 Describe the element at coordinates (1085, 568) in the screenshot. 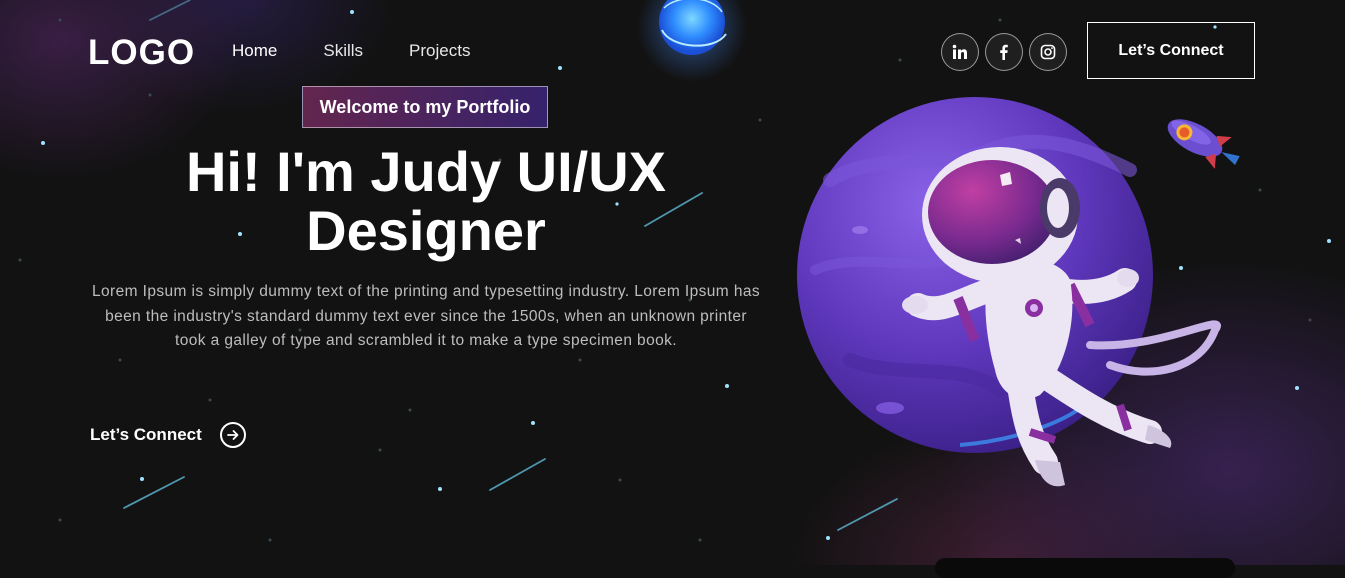

I see `bottom-section-edge` at that location.